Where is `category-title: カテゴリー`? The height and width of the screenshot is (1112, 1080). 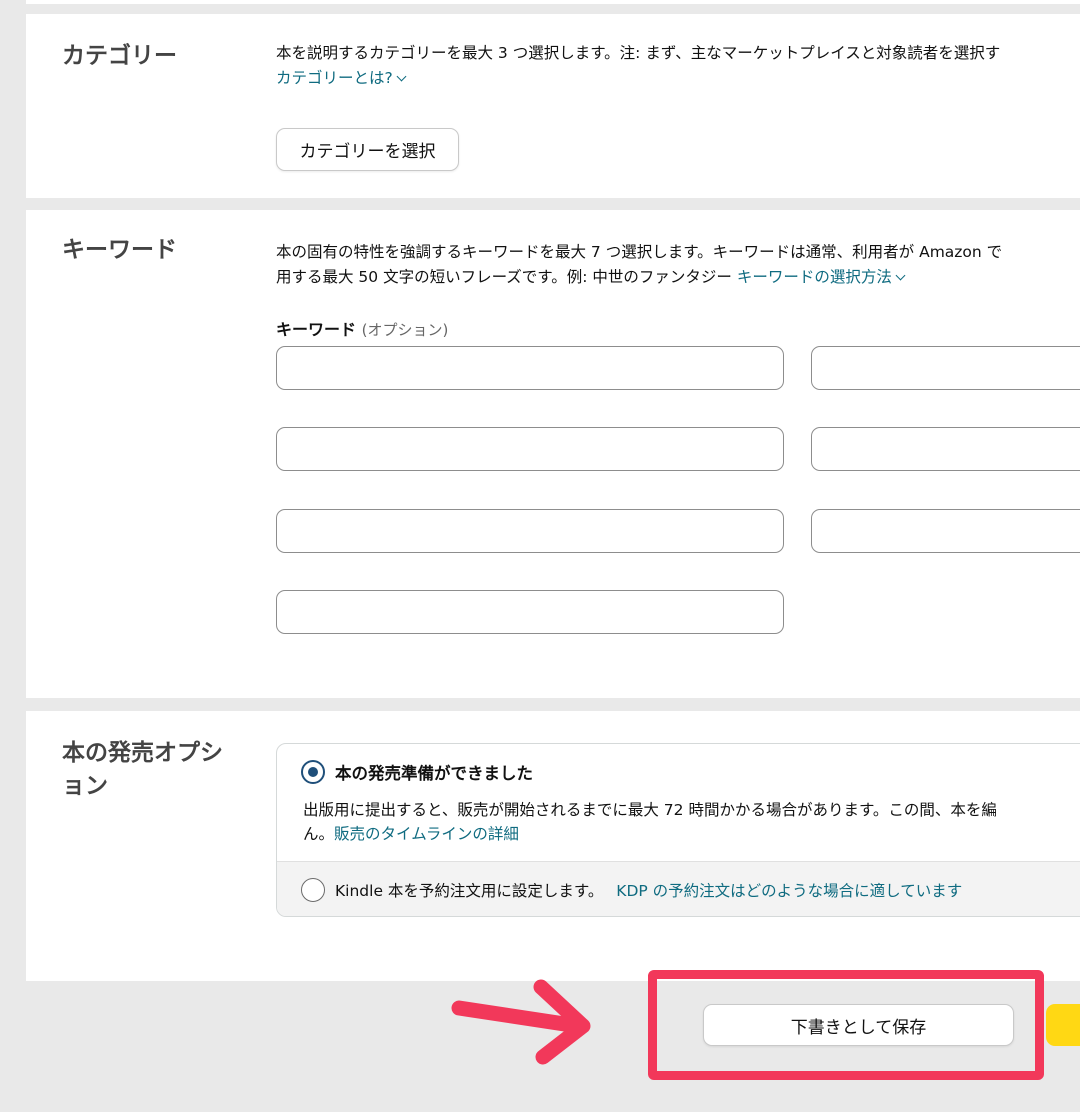
category-title: カテゴリー is located at coordinates (119, 56).